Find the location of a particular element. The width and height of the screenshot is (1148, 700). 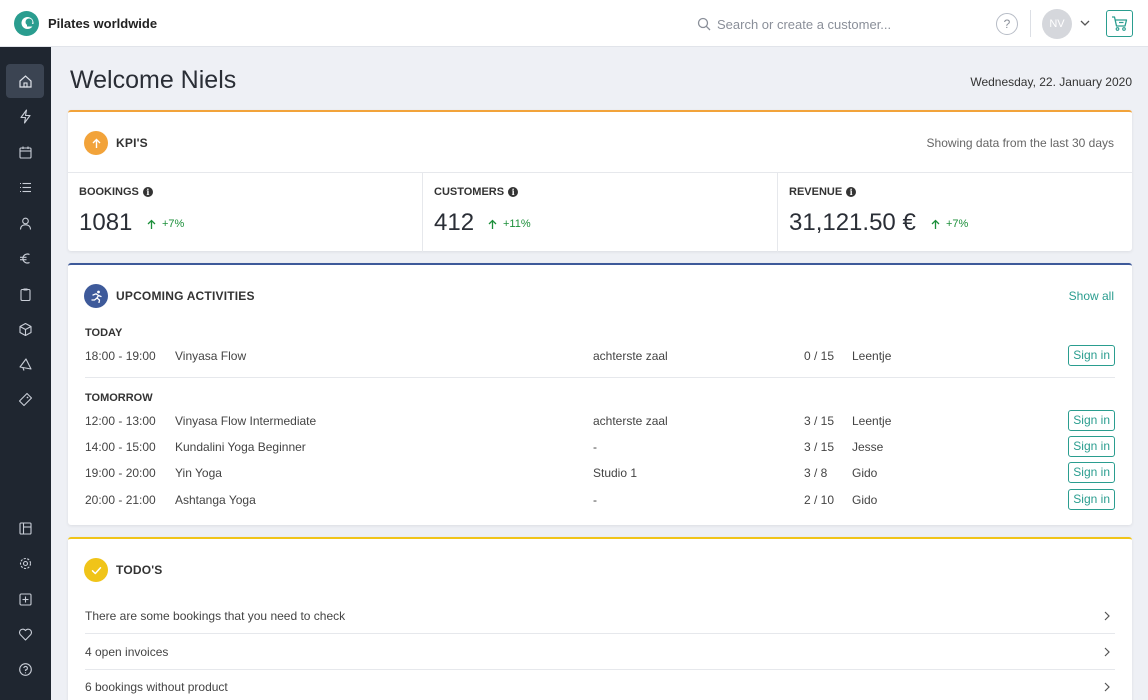

section-today: TODAY is located at coordinates (104, 333).